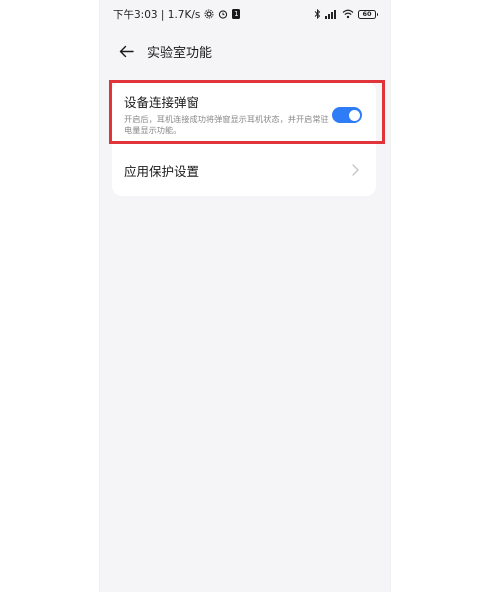 The height and width of the screenshot is (592, 500). What do you see at coordinates (226, 124) in the screenshot?
I see `device-popup-description: 开启后，耳机连接成功将弹窗显示耳机状态，并开启常驻电量显示功能。` at bounding box center [226, 124].